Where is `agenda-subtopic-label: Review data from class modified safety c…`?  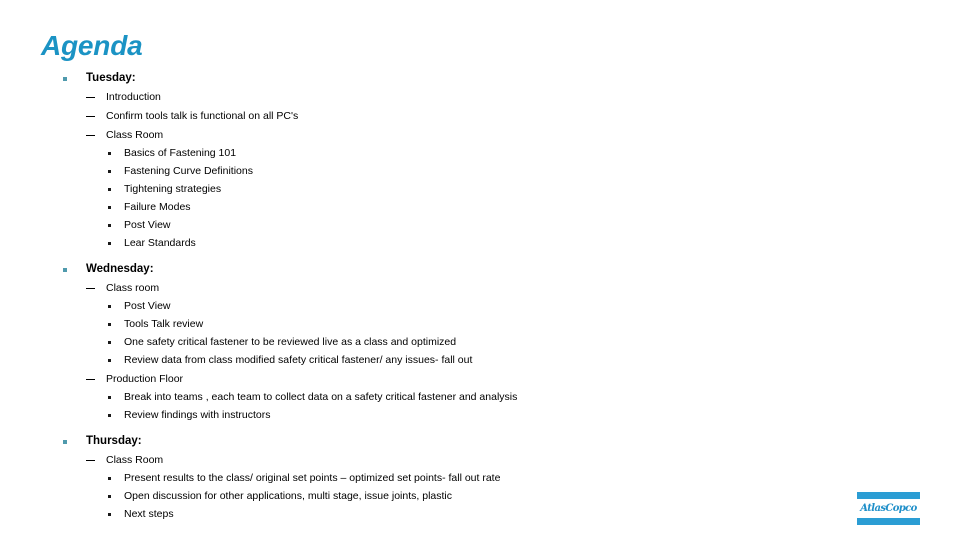
agenda-subtopic-label: Review data from class modified safety c… is located at coordinates (298, 360).